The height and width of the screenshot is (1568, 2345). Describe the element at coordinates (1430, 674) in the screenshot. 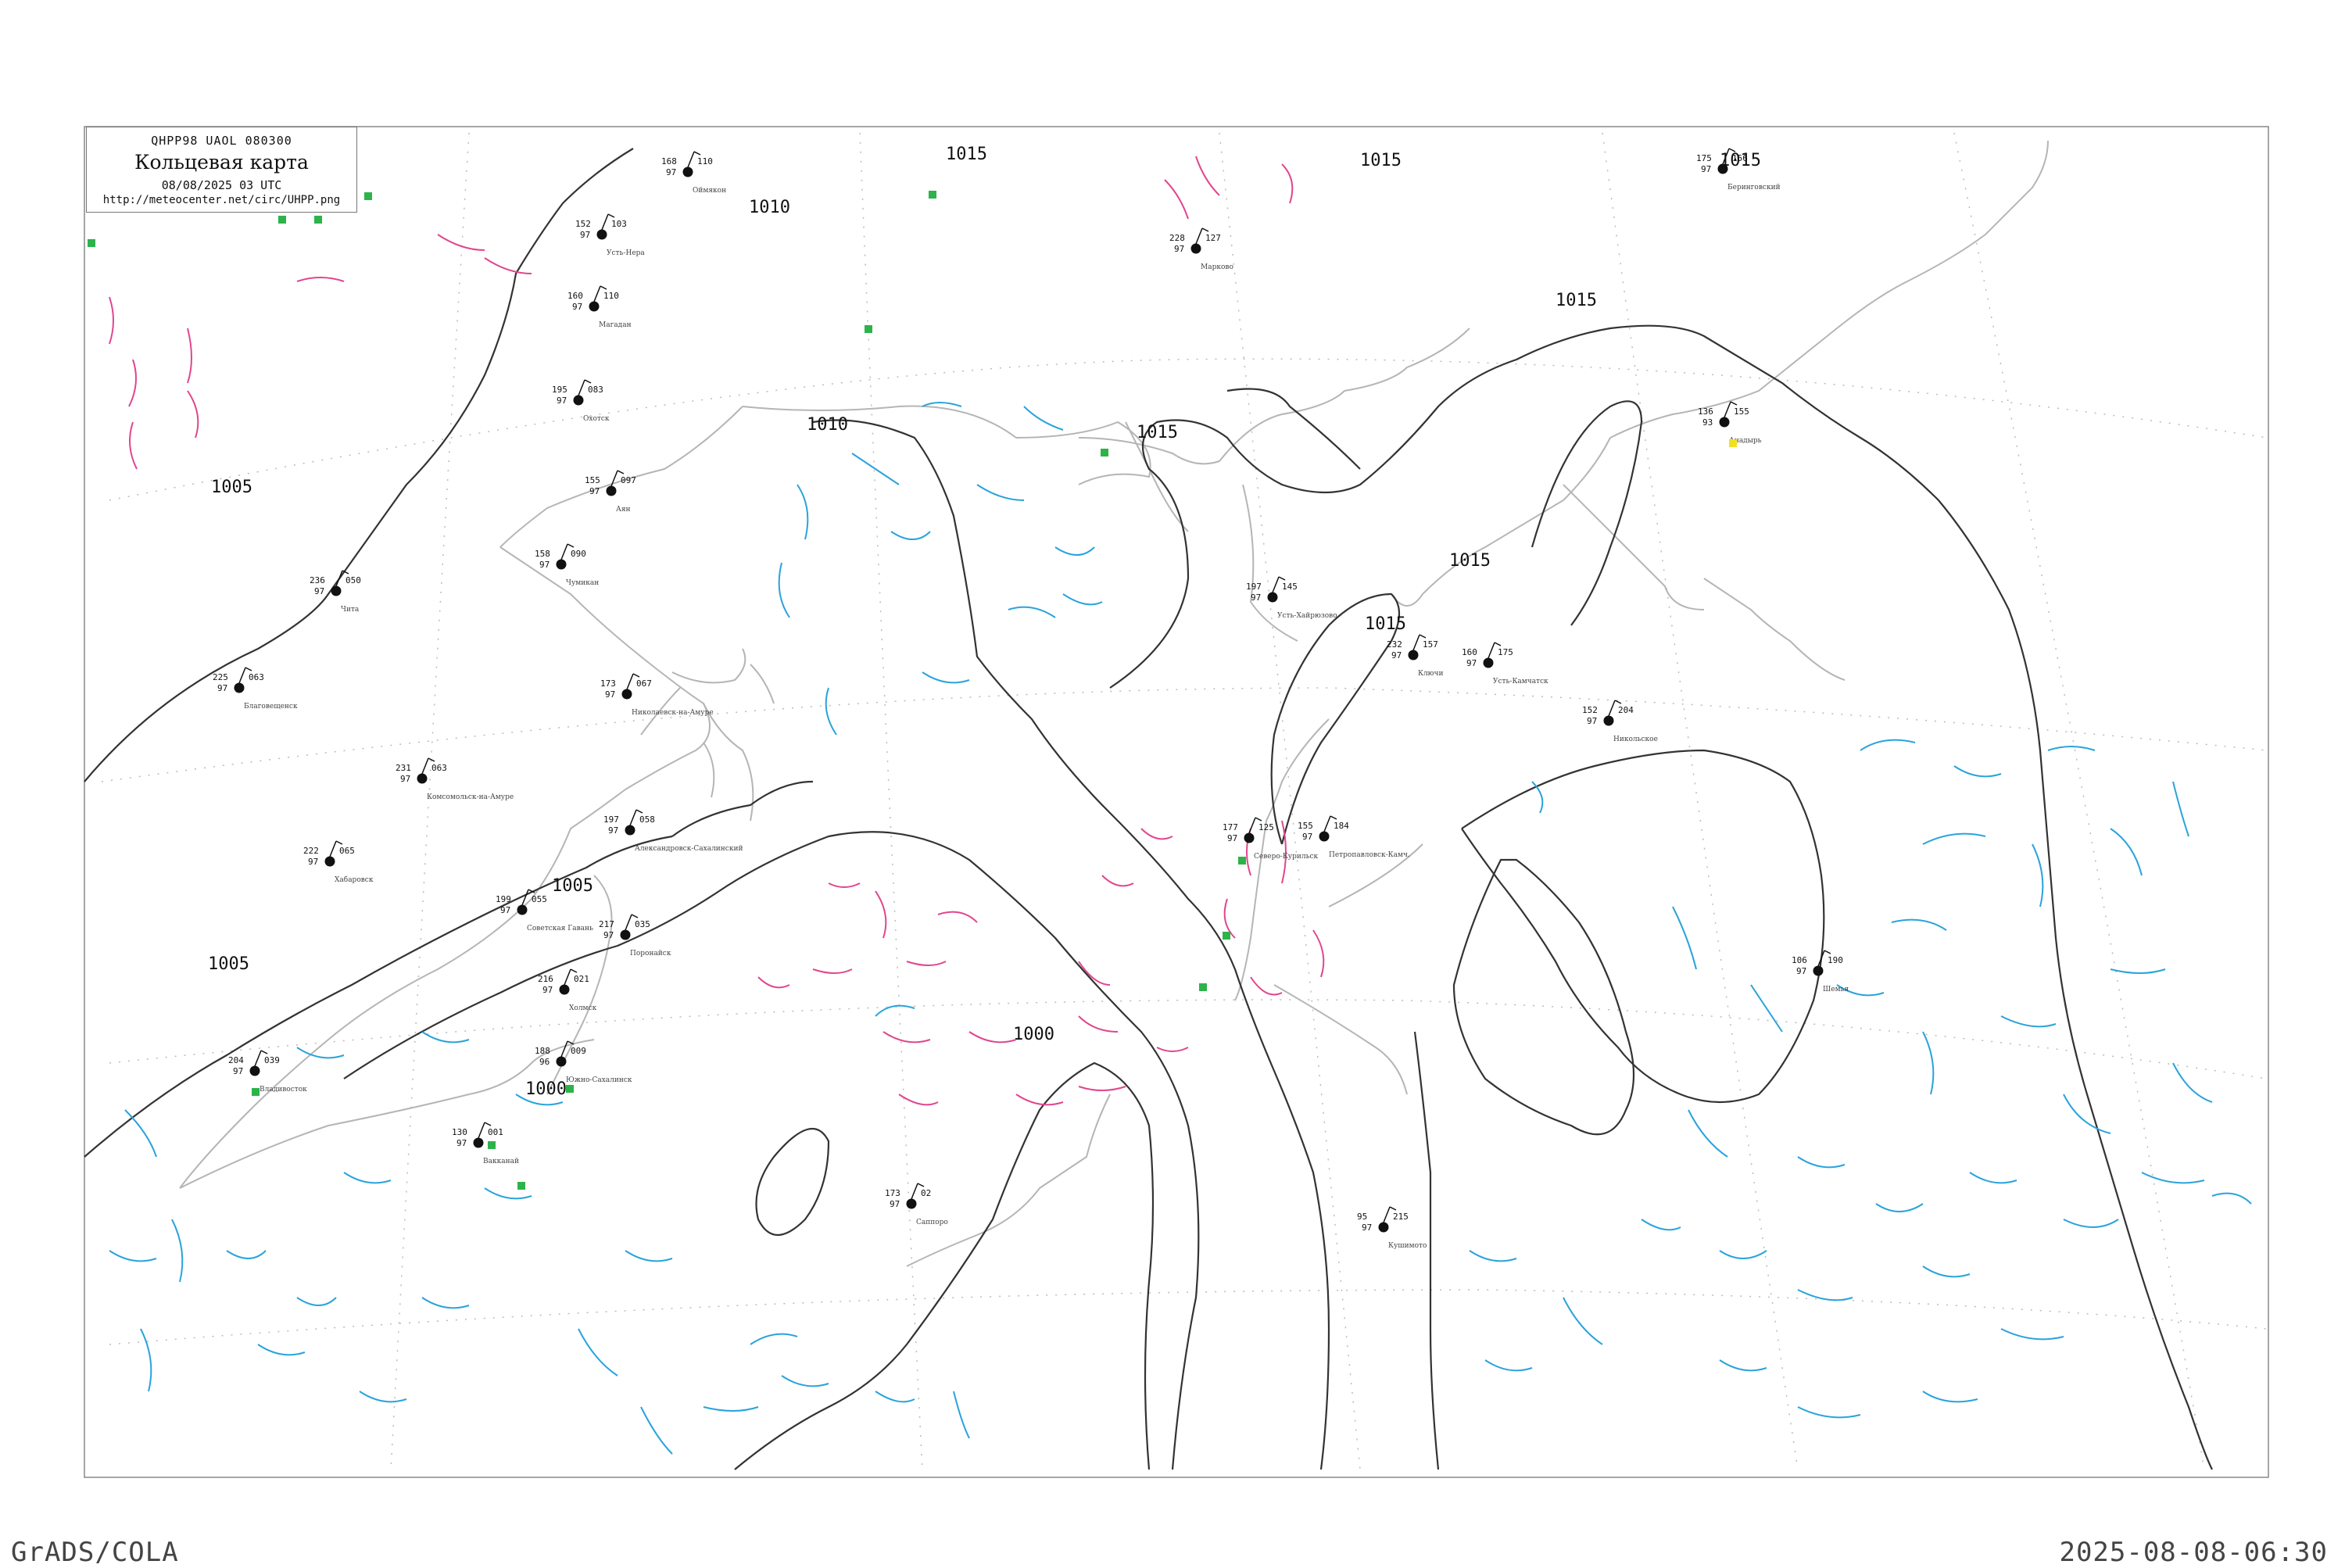

I see `station-name: Ключи` at that location.